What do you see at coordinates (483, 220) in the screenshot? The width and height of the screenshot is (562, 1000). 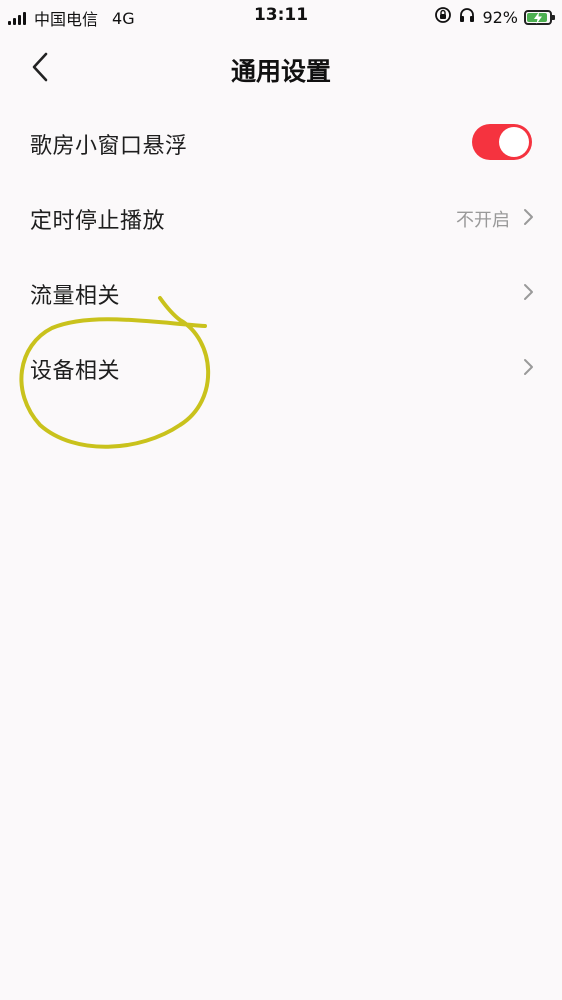 I see `setting-value: 不开启` at bounding box center [483, 220].